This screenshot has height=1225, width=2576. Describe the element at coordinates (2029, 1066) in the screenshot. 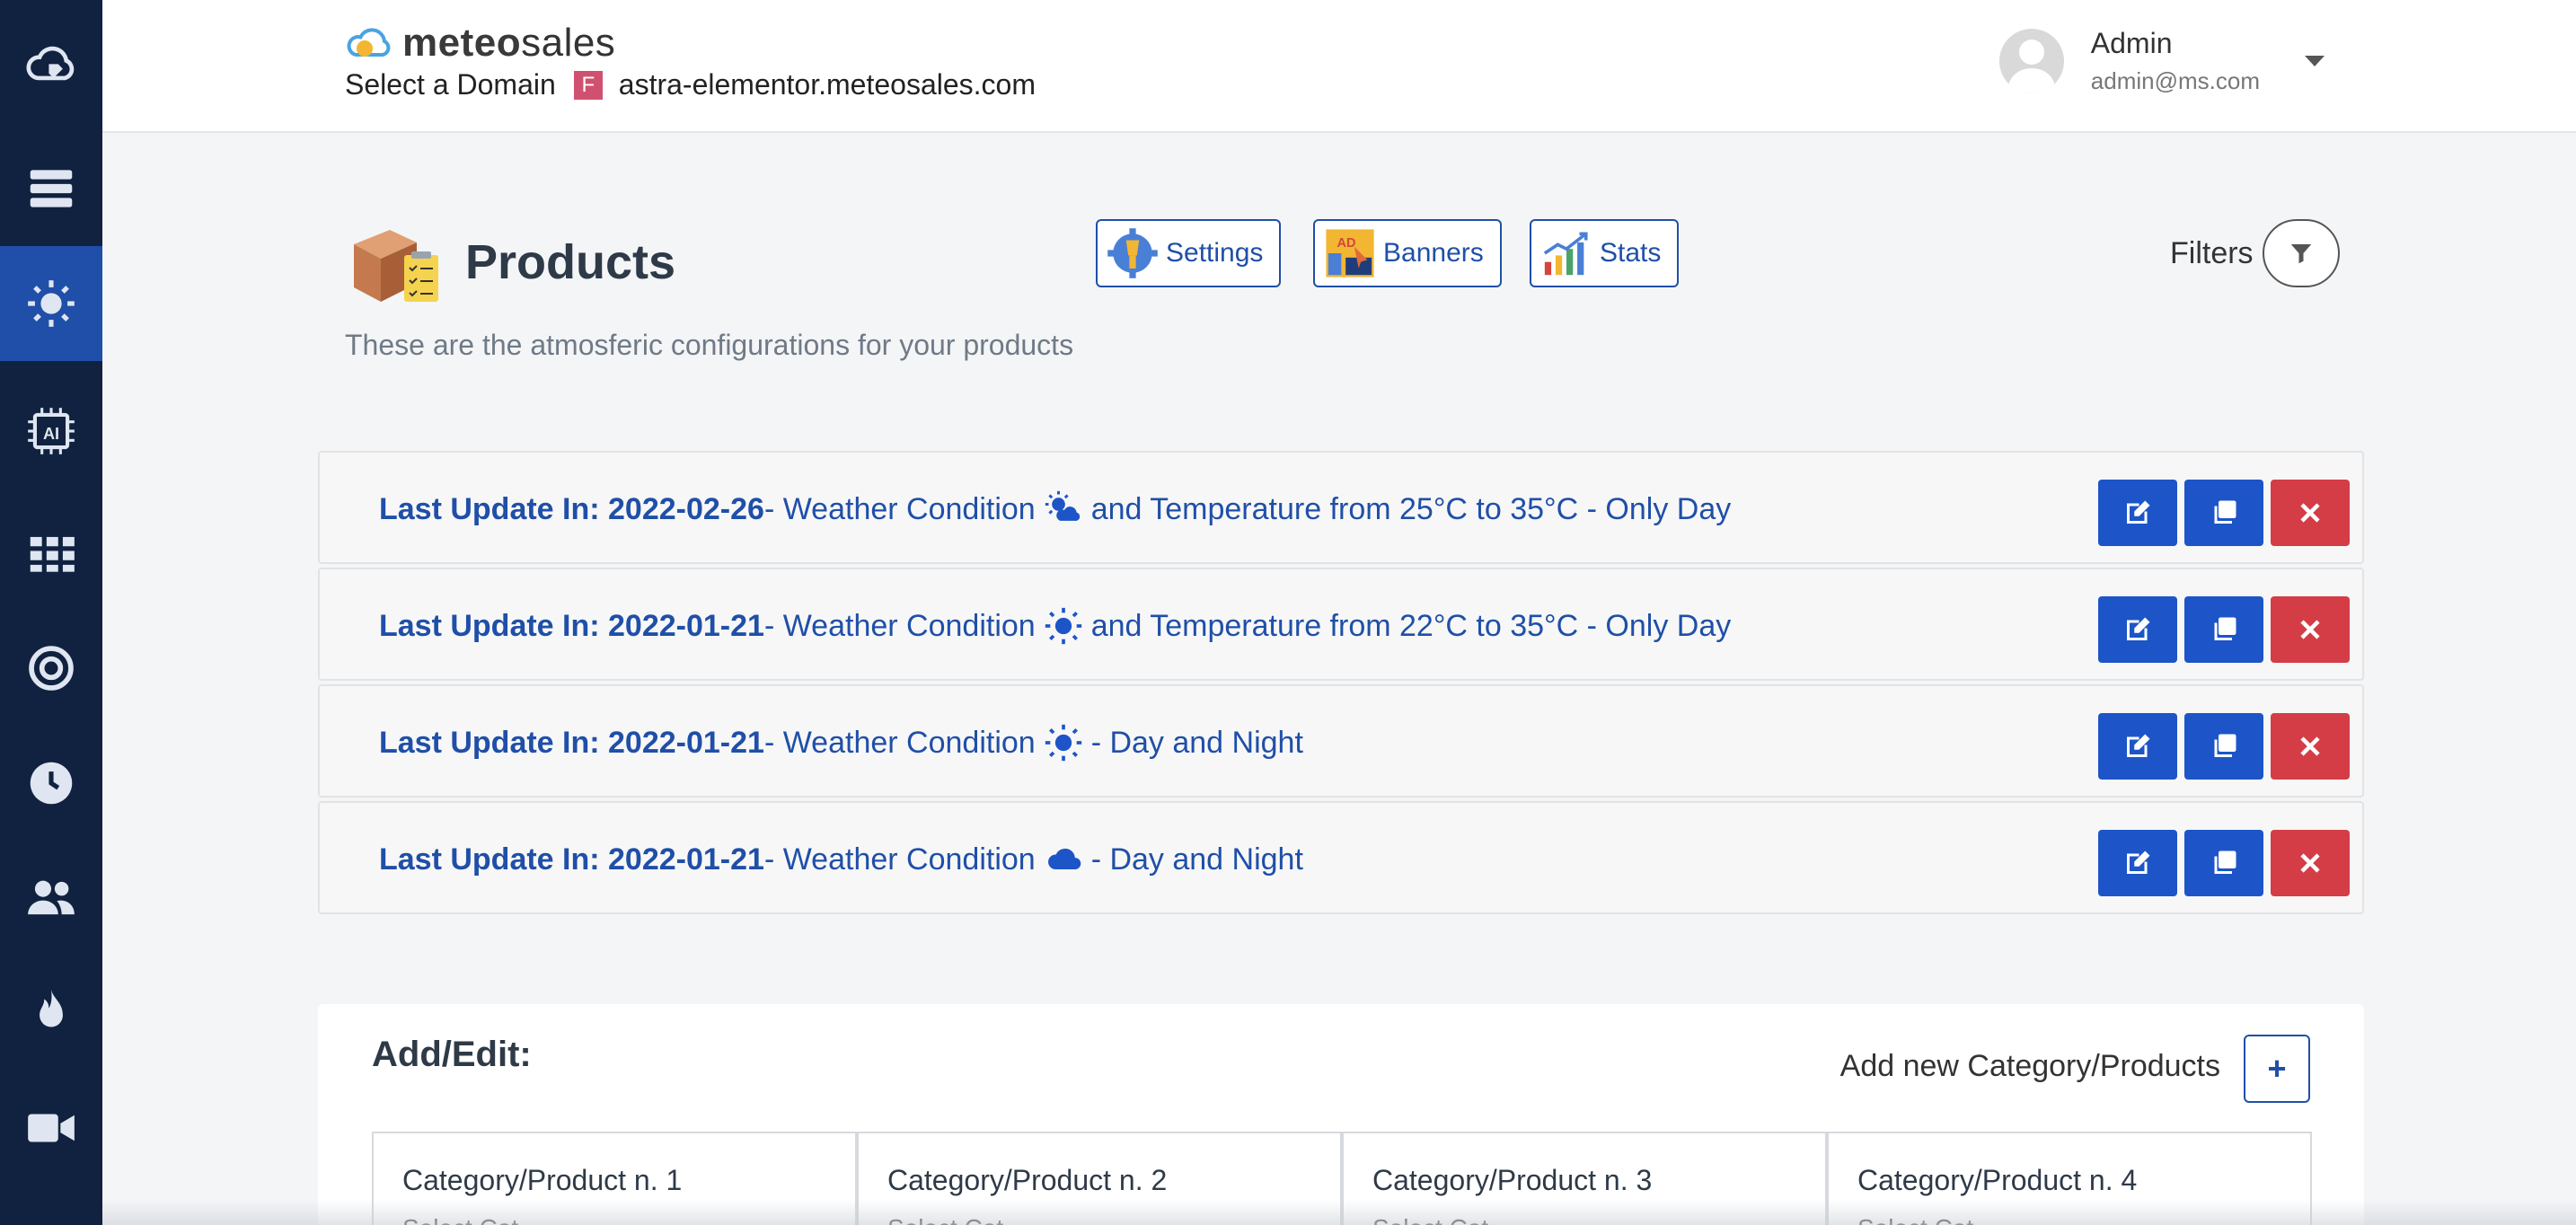

I see `add-category-label: Add new Category/Products` at that location.